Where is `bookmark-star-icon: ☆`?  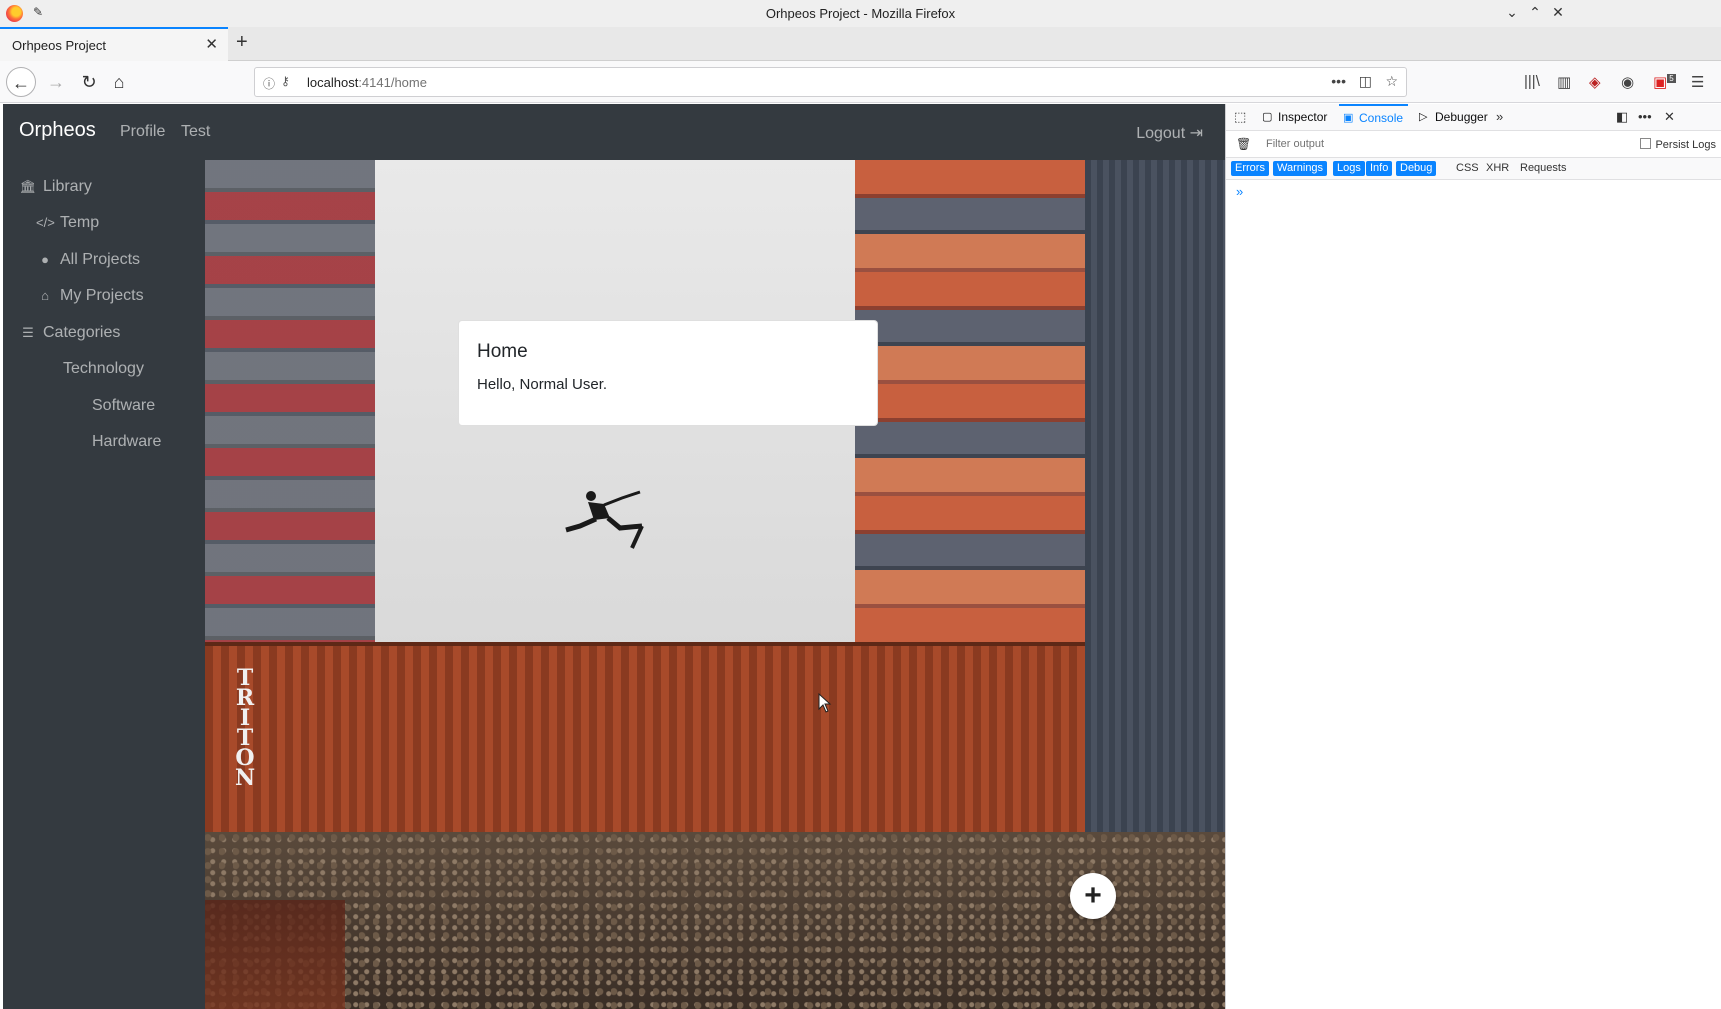 bookmark-star-icon: ☆ is located at coordinates (1391, 81).